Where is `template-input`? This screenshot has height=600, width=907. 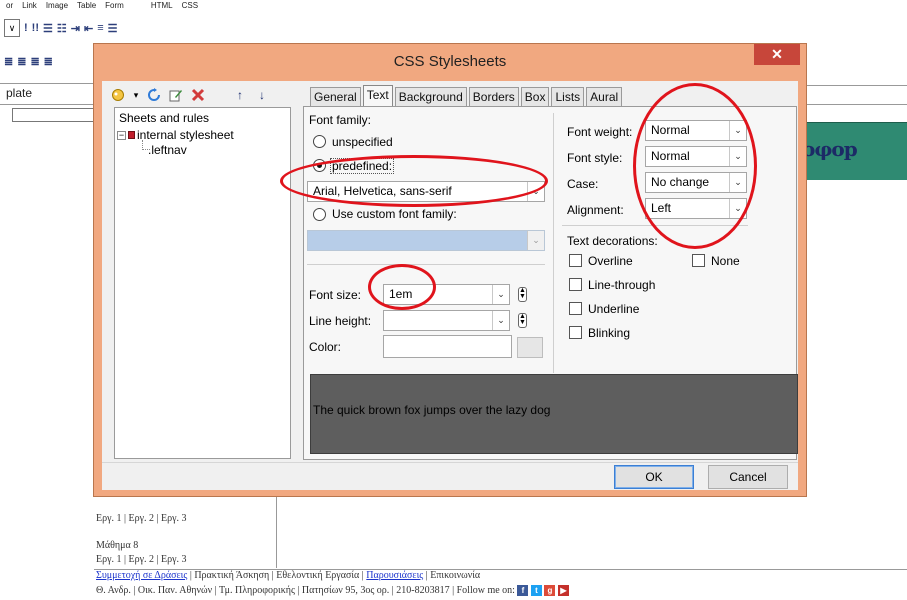 template-input is located at coordinates (54, 115).